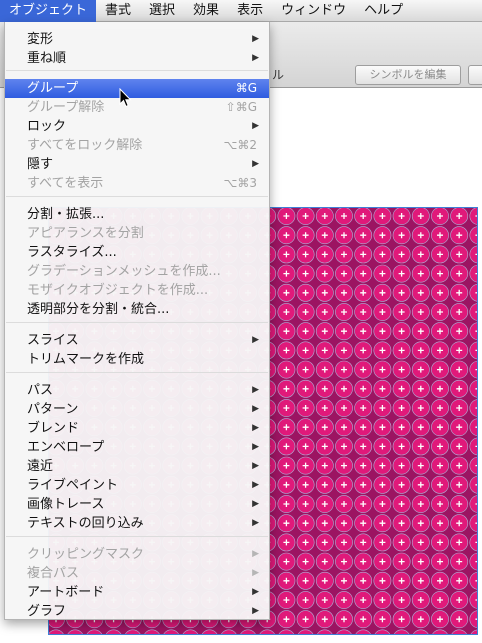 This screenshot has height=643, width=482. Describe the element at coordinates (383, 11) in the screenshot. I see `menubar-item-help: ヘルプ` at that location.